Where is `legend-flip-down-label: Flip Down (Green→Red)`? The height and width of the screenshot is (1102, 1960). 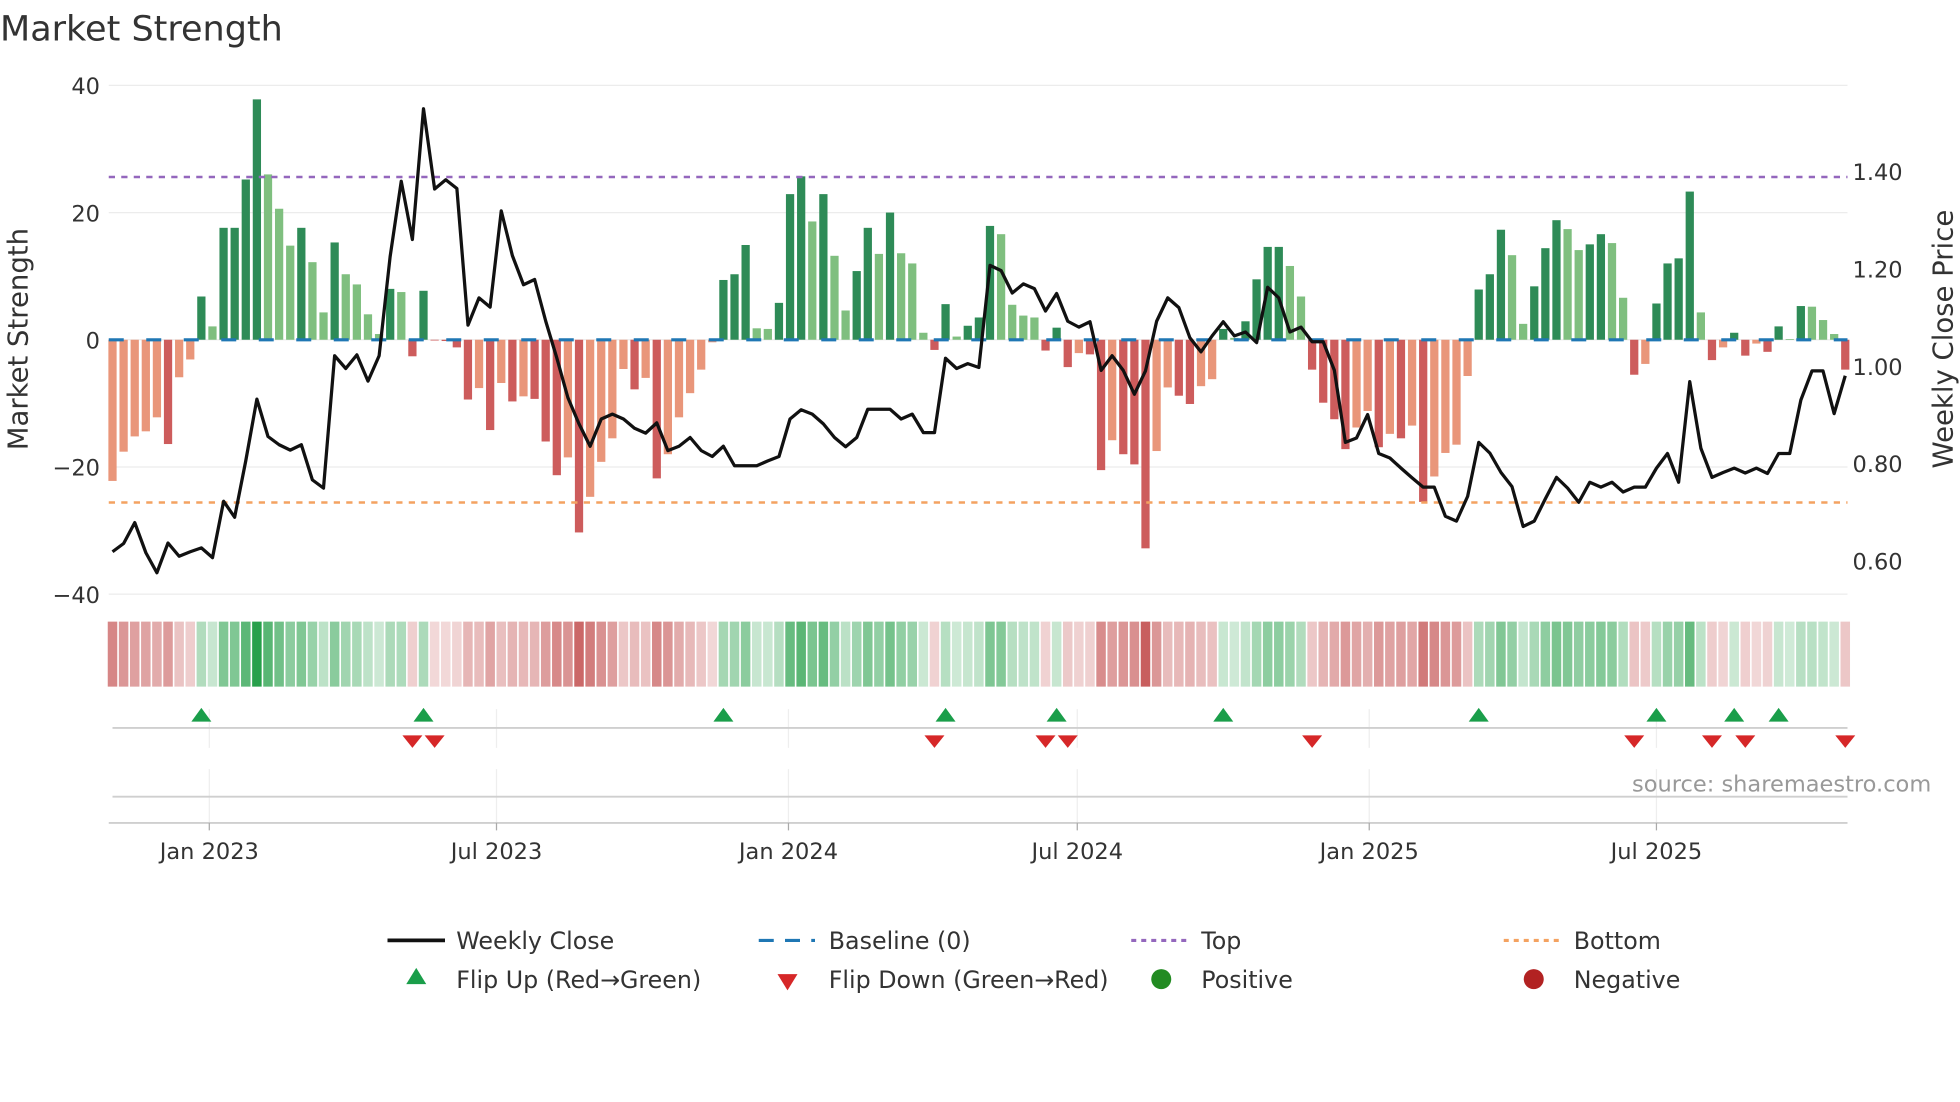
legend-flip-down-label: Flip Down (Green→Red) is located at coordinates (969, 980).